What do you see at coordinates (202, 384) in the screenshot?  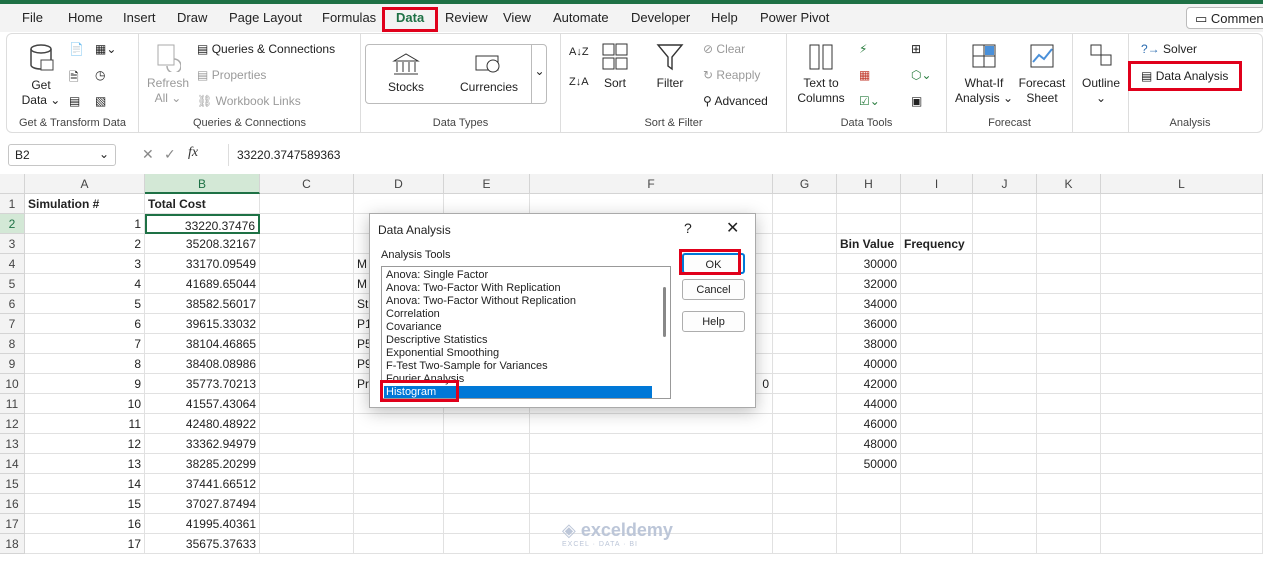 I see `table-cell: 35773.70213` at bounding box center [202, 384].